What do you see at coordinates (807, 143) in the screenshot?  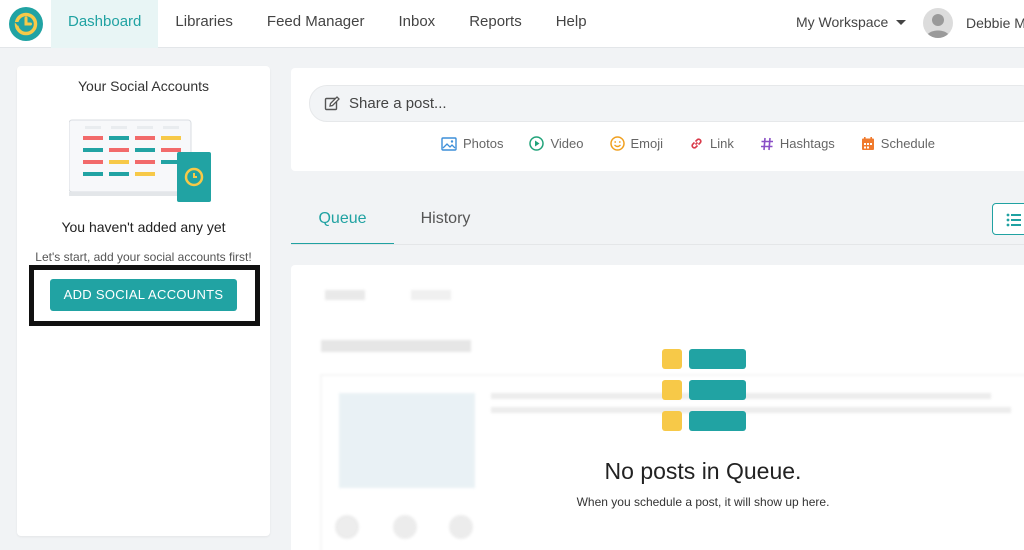 I see `hashtags-label: Hashtags` at bounding box center [807, 143].